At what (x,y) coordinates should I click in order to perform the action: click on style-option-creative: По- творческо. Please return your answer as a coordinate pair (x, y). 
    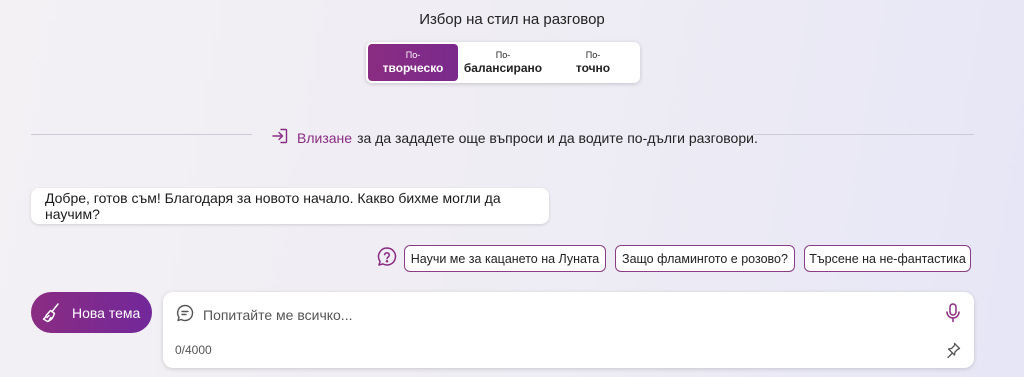
    Looking at the image, I should click on (413, 62).